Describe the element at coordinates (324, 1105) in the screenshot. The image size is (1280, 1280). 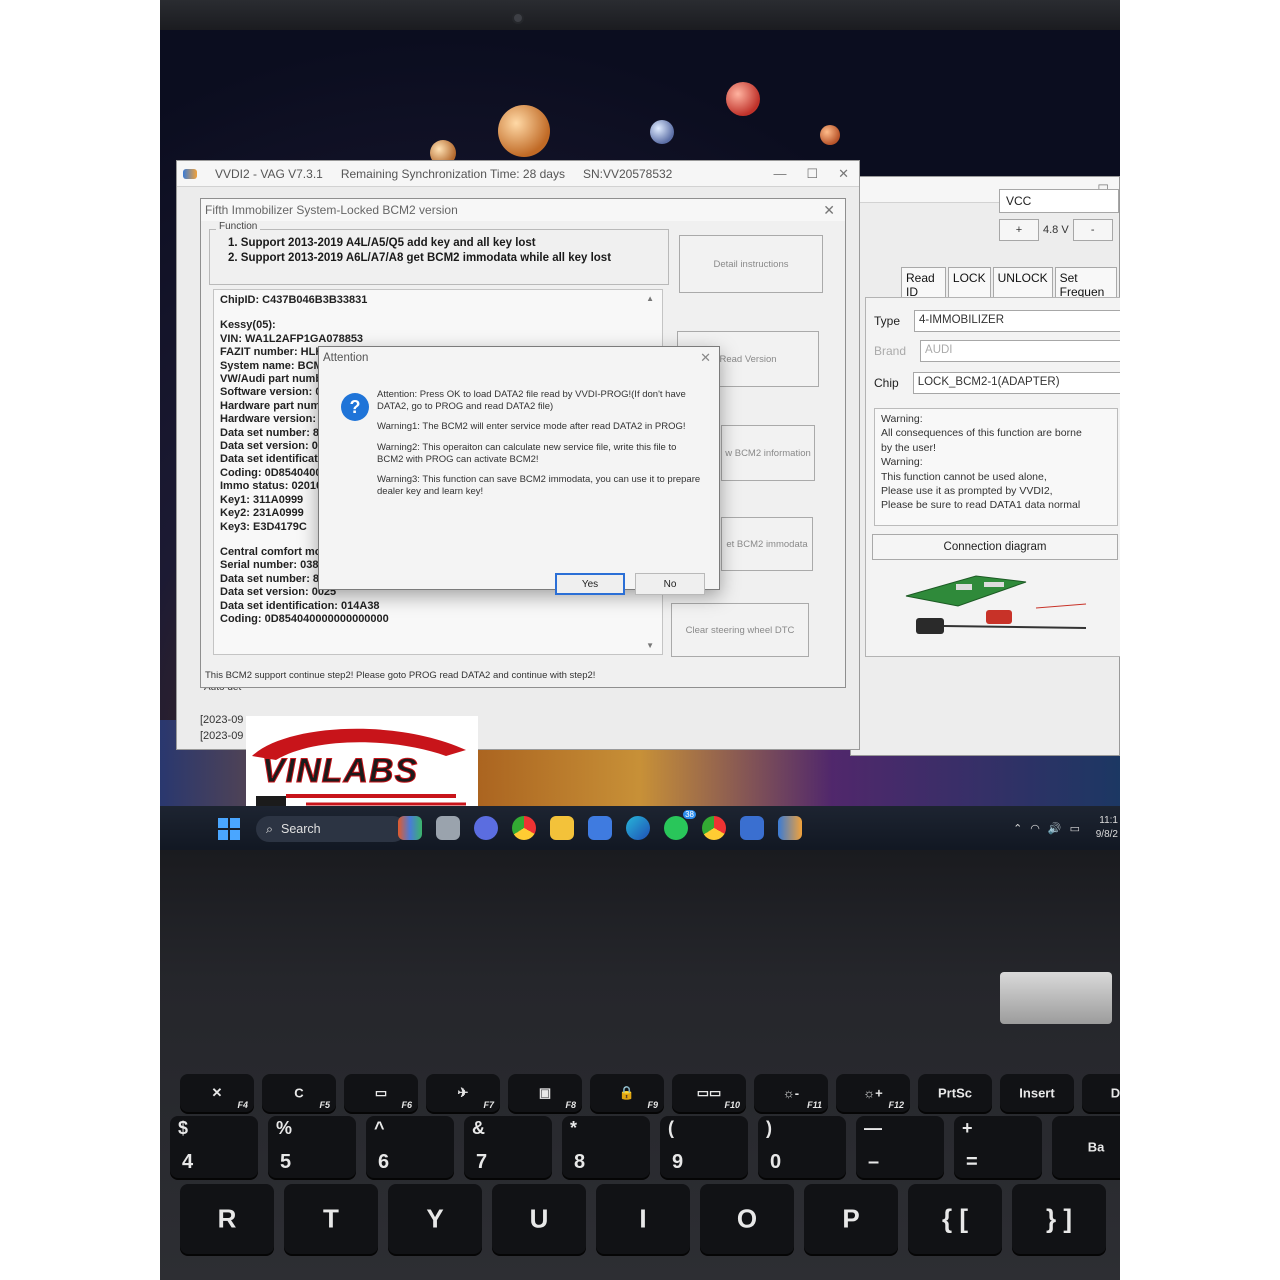
I see `key-fn-label: F5` at that location.